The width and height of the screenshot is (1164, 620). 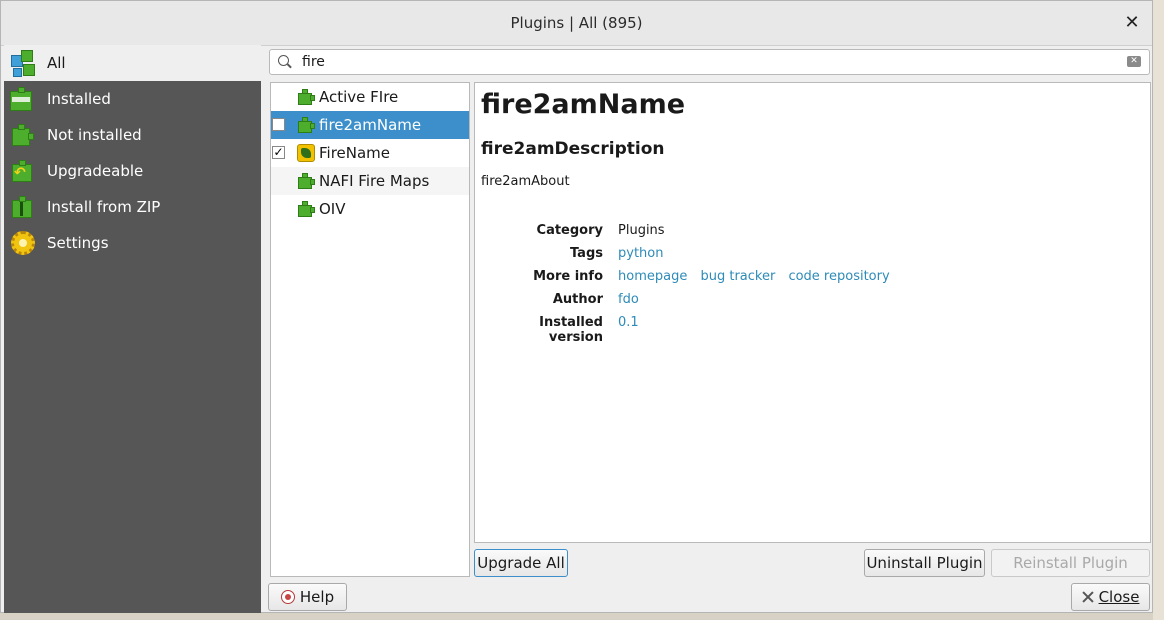 I want to click on all-plugins-icon, so click(x=23, y=63).